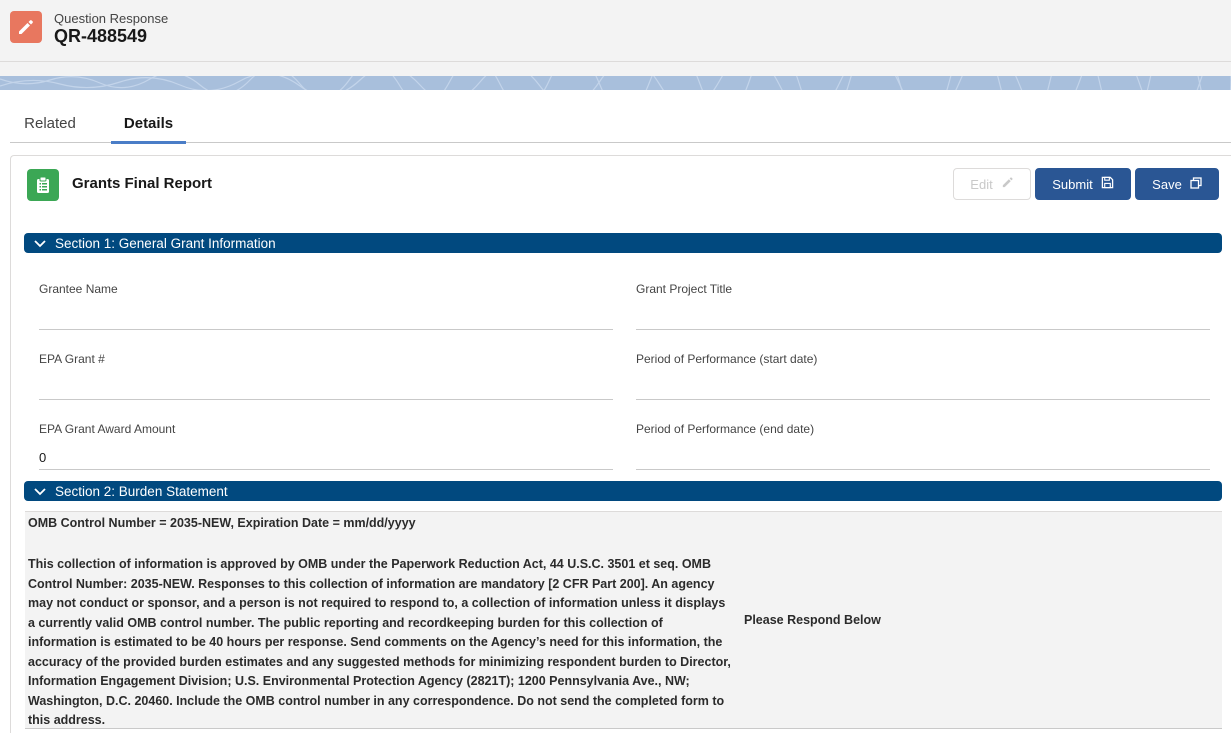 This screenshot has height=733, width=1231. I want to click on tab-related: Related, so click(50, 123).